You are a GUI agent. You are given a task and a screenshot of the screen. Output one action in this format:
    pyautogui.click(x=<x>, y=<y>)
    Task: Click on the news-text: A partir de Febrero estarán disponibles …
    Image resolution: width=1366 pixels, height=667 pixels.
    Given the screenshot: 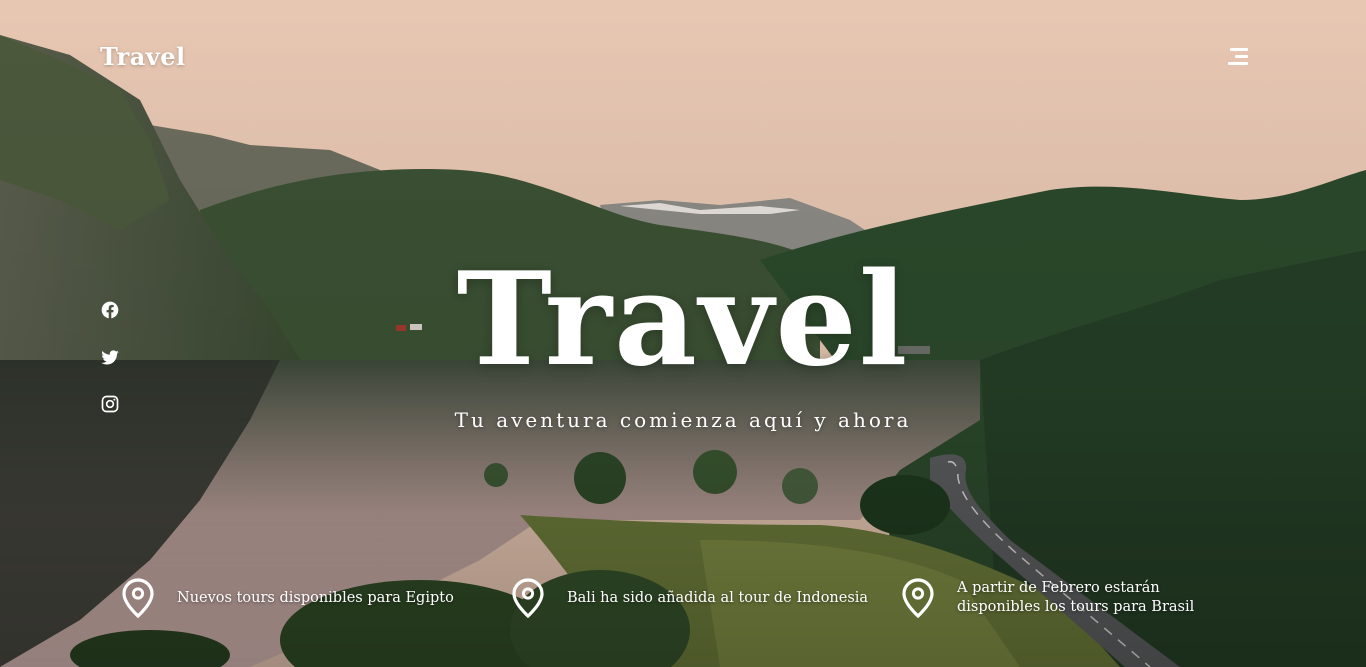 What is the action you would take?
    pyautogui.click(x=1076, y=597)
    